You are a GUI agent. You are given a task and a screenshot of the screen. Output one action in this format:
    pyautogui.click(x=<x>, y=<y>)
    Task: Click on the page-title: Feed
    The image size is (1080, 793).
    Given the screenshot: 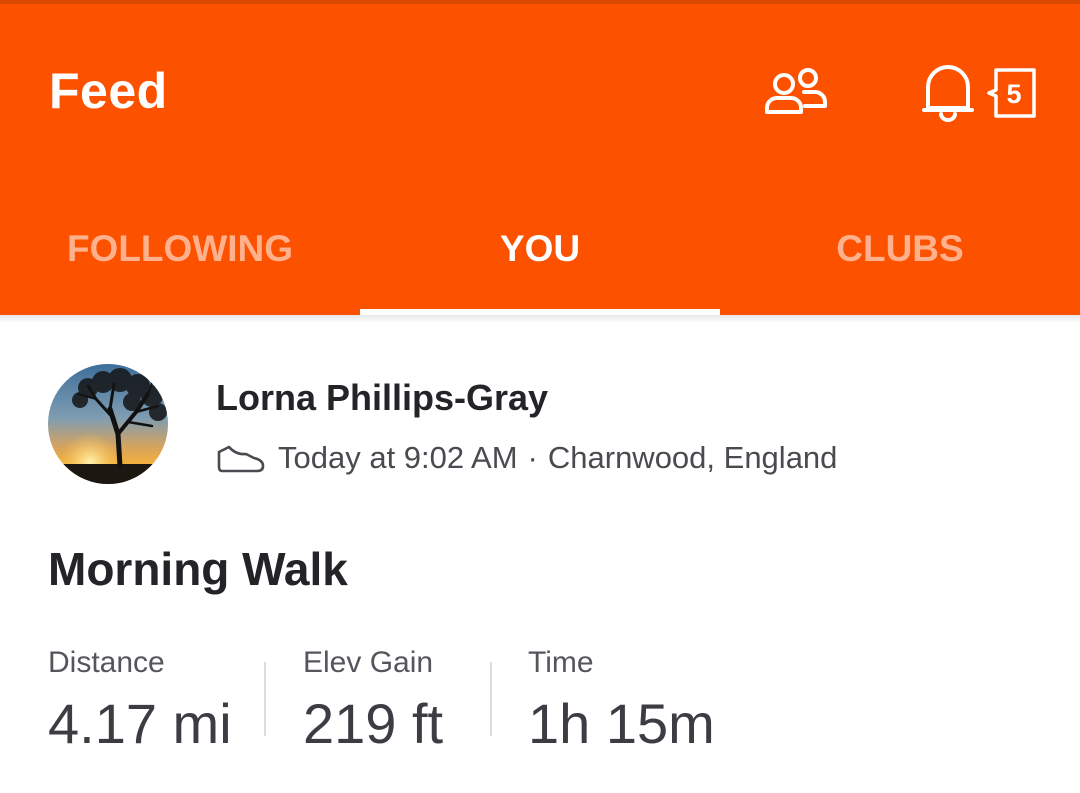 What is the action you would take?
    pyautogui.click(x=108, y=91)
    